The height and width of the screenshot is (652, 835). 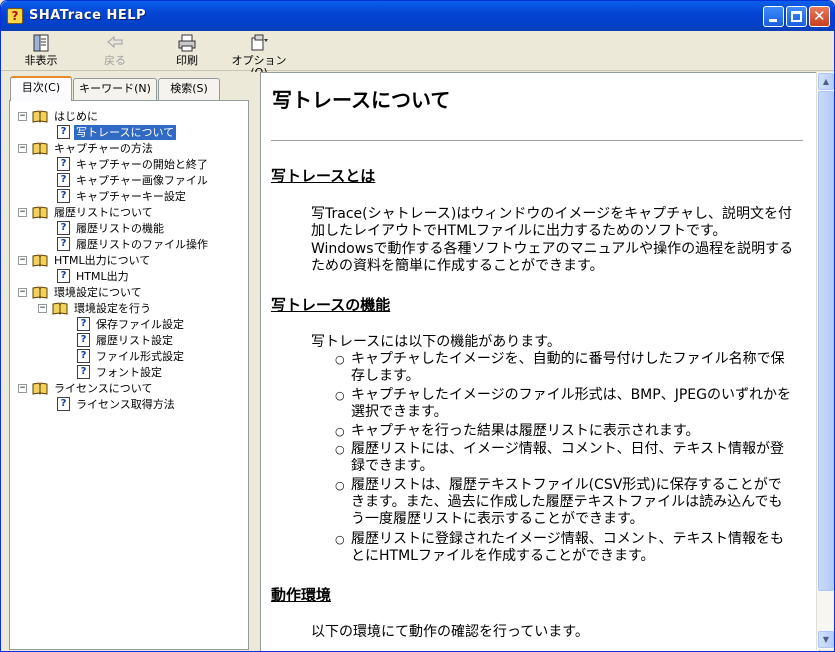 I want to click on tree-label: 環境設定について, so click(x=98, y=292).